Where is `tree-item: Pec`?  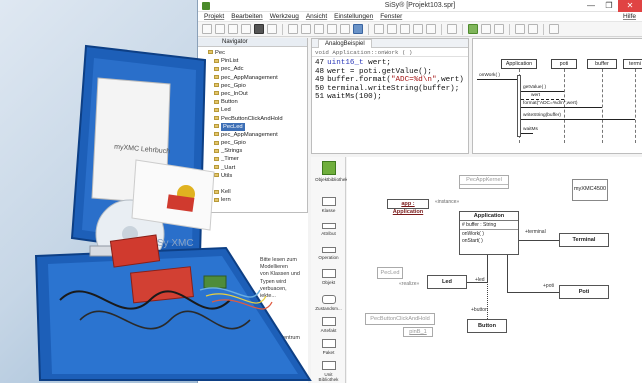
tree-item: Pec is located at coordinates (257, 53).